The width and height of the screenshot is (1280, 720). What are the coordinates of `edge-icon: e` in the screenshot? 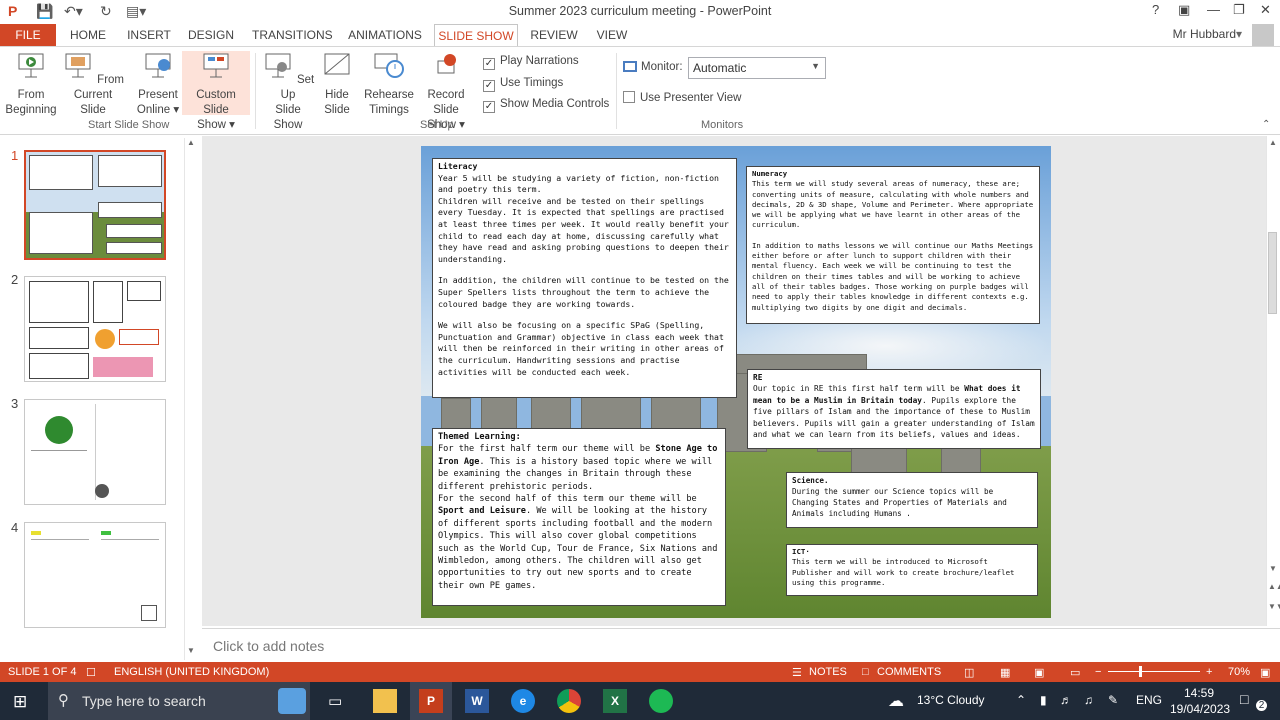 It's located at (523, 701).